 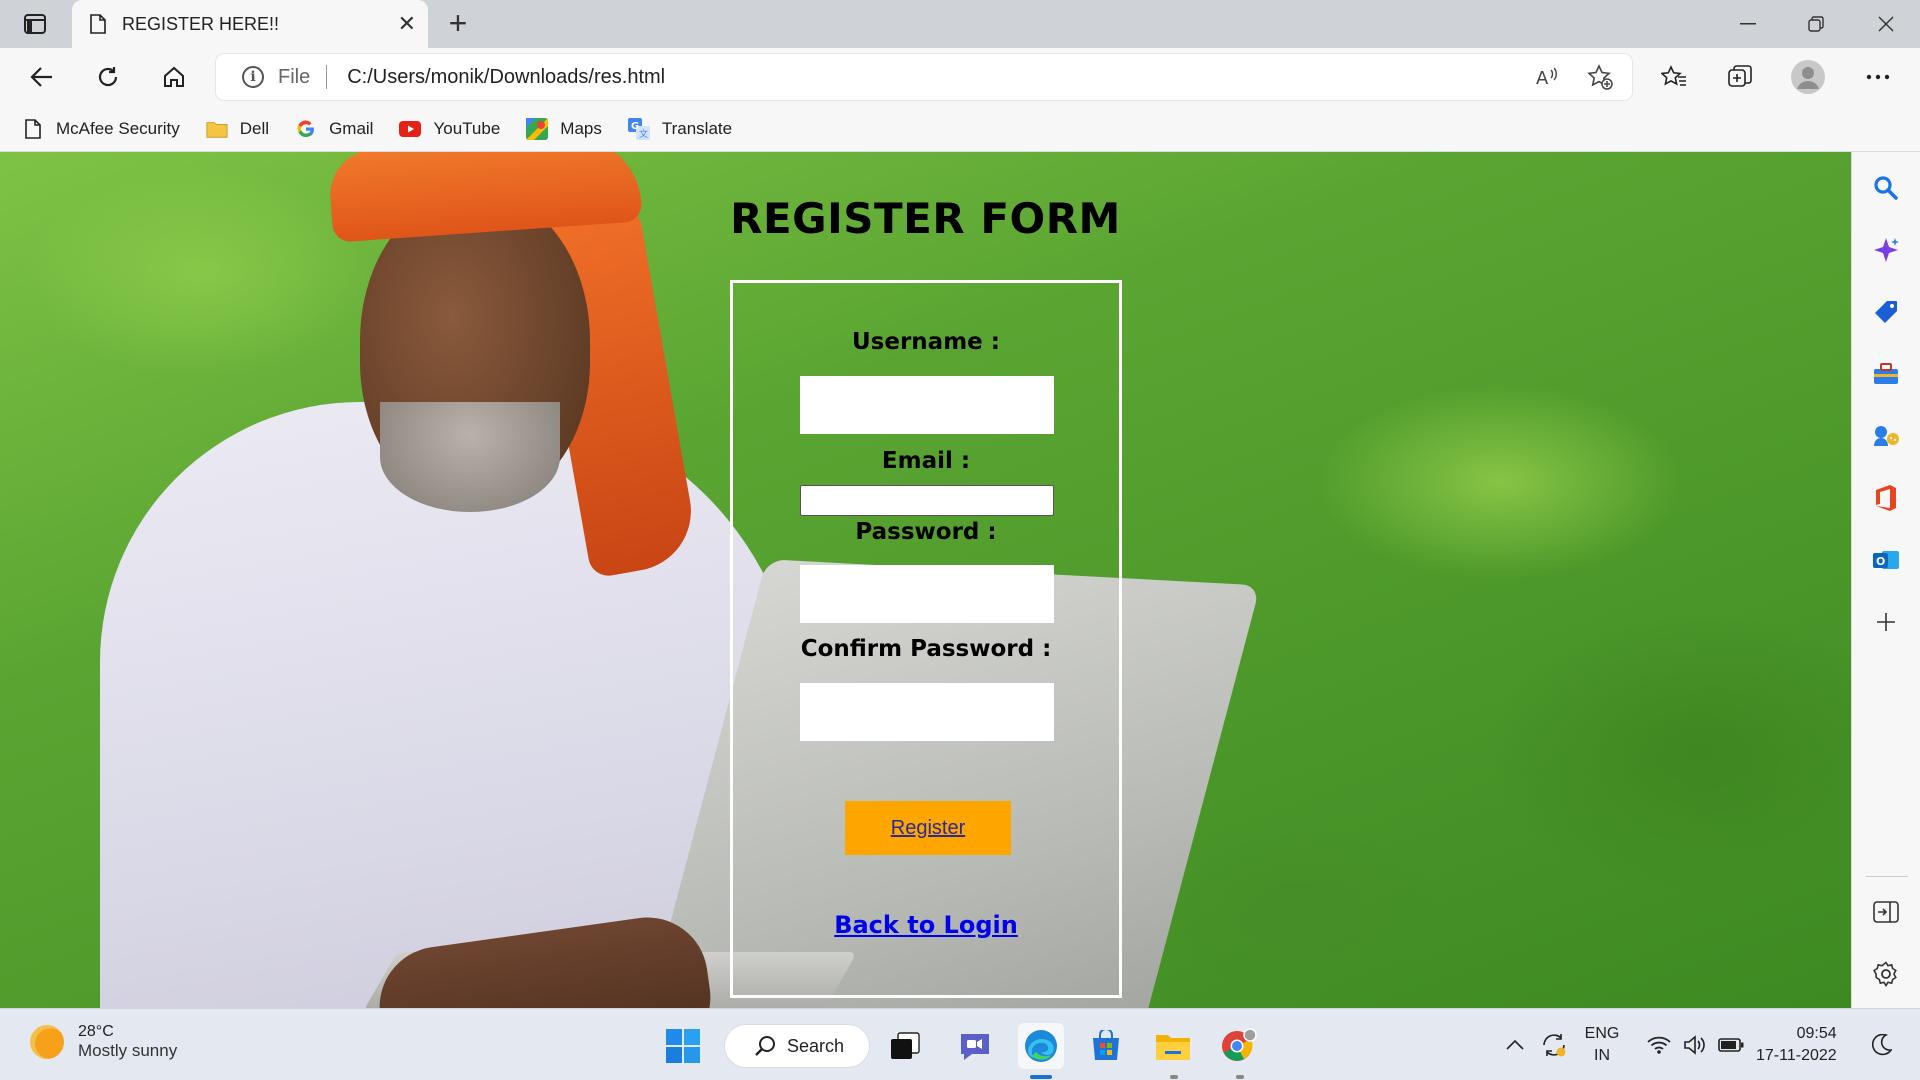 I want to click on username-label: Username :, so click(x=926, y=342).